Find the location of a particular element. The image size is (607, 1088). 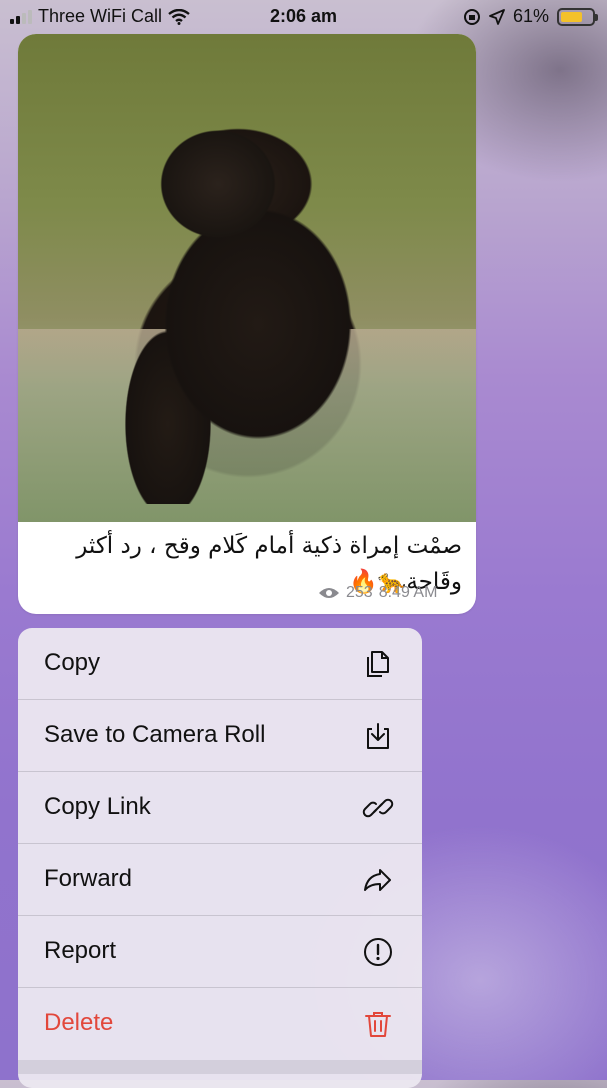

menu-item-copy-link: Copy Link is located at coordinates (220, 808).